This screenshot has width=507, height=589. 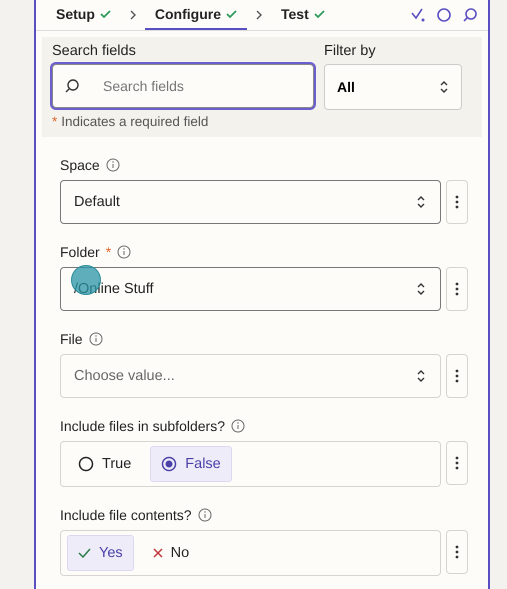 What do you see at coordinates (104, 464) in the screenshot?
I see `radio-option: True` at bounding box center [104, 464].